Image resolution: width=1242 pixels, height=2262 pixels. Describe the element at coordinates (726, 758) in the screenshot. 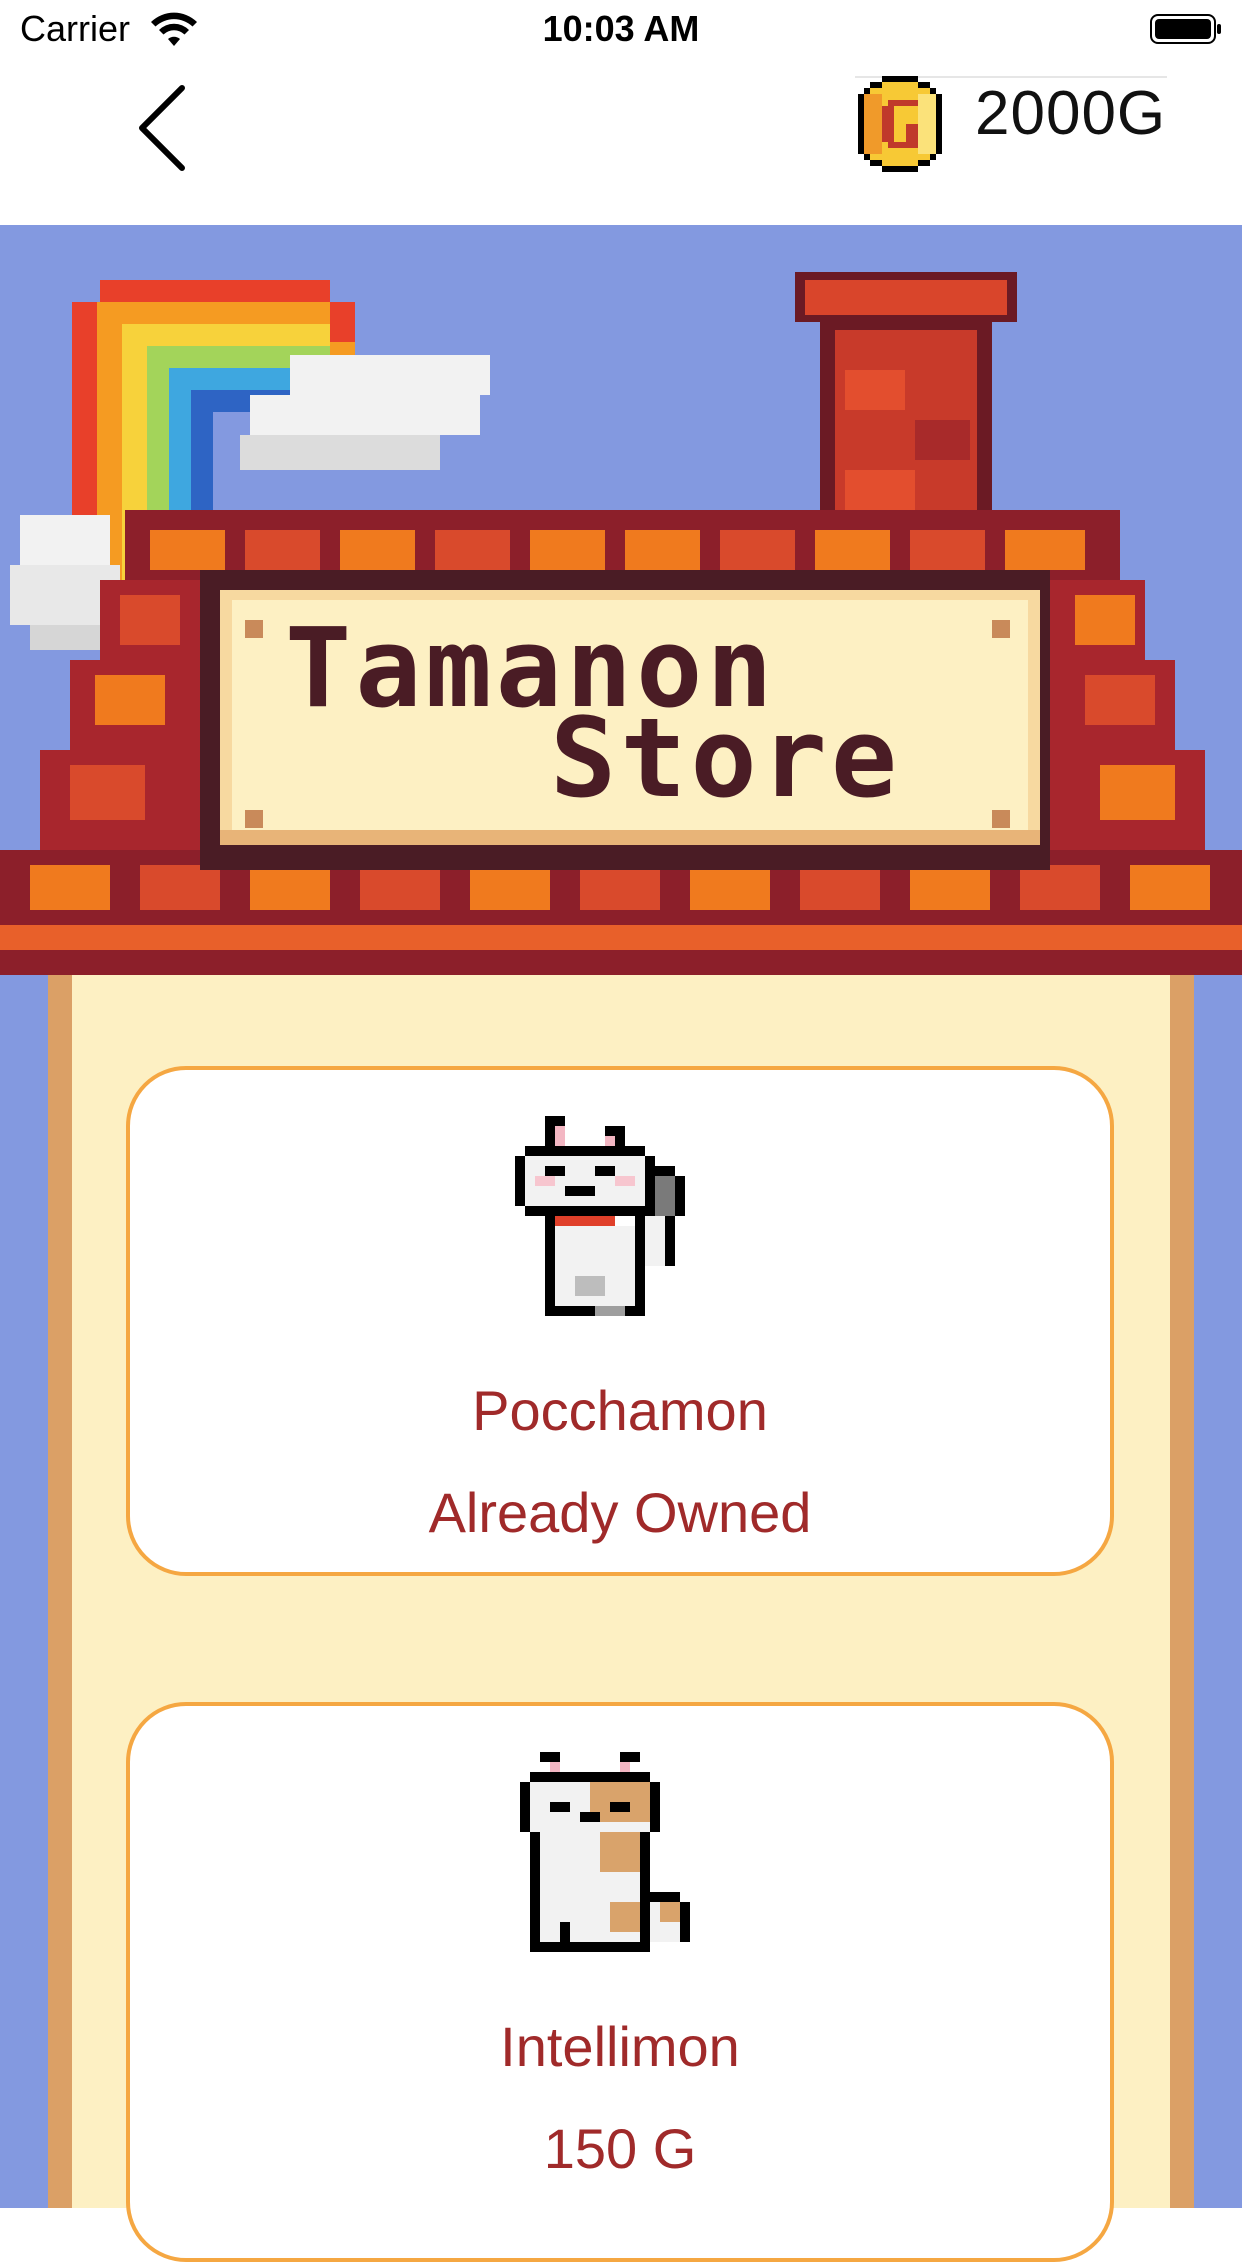

I see `store-title-line2: Store` at that location.